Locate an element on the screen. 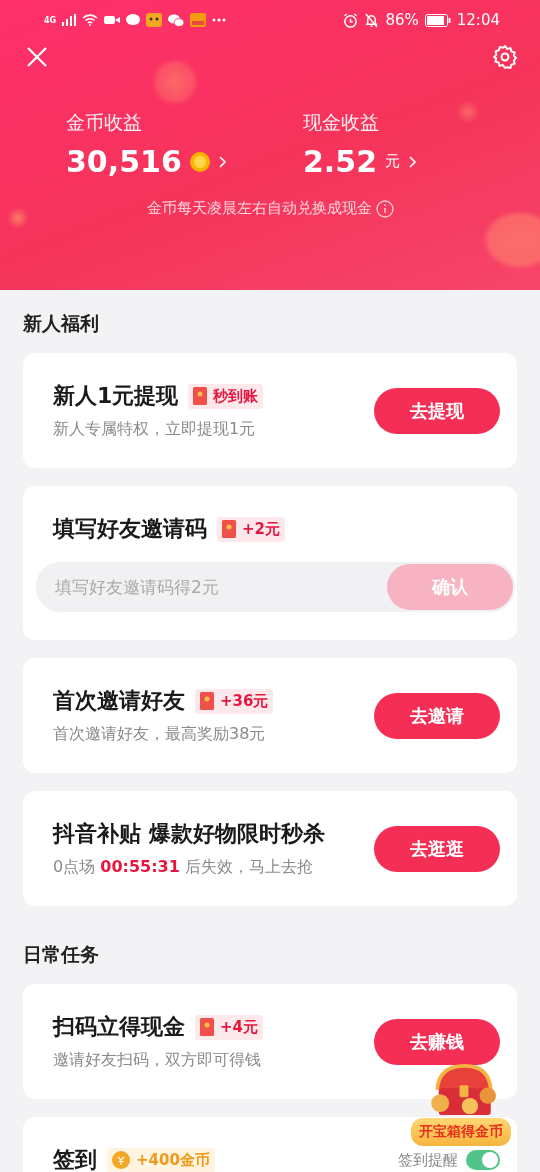  task-description: 新人专属特权，立即提现1元 is located at coordinates (155, 429).